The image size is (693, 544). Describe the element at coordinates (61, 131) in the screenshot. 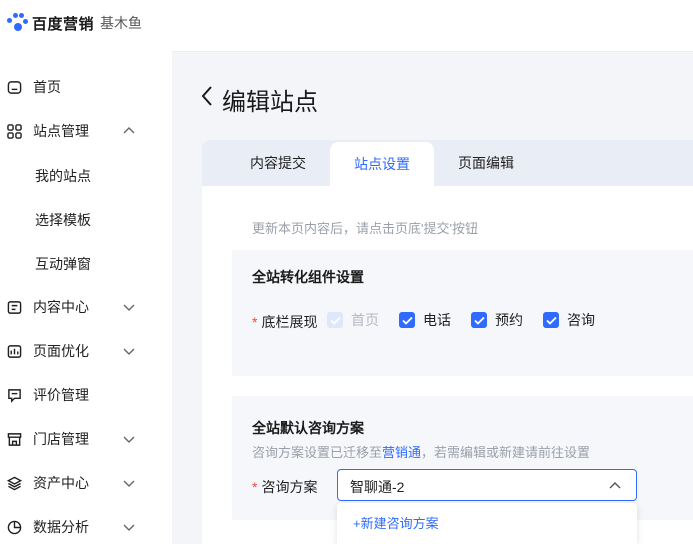

I see `sidebar-item-label: 站点管理` at that location.